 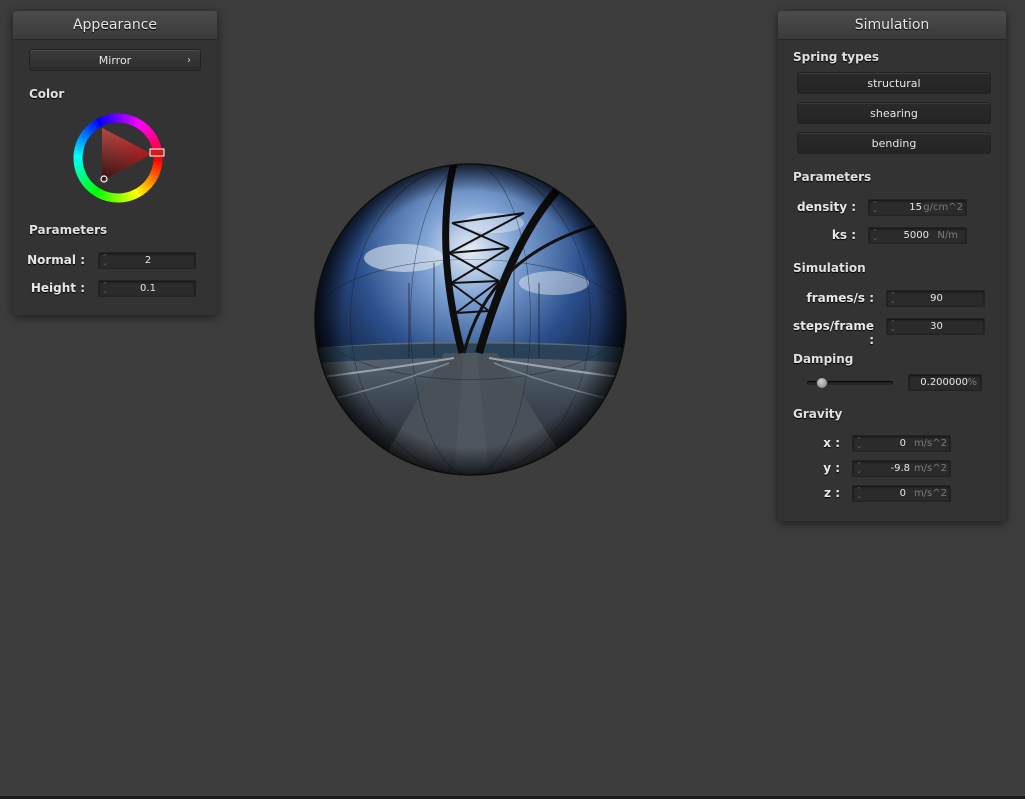 I want to click on gravity-z-field: ⌃ ⌄ 0 m/s^2, so click(x=901, y=493).